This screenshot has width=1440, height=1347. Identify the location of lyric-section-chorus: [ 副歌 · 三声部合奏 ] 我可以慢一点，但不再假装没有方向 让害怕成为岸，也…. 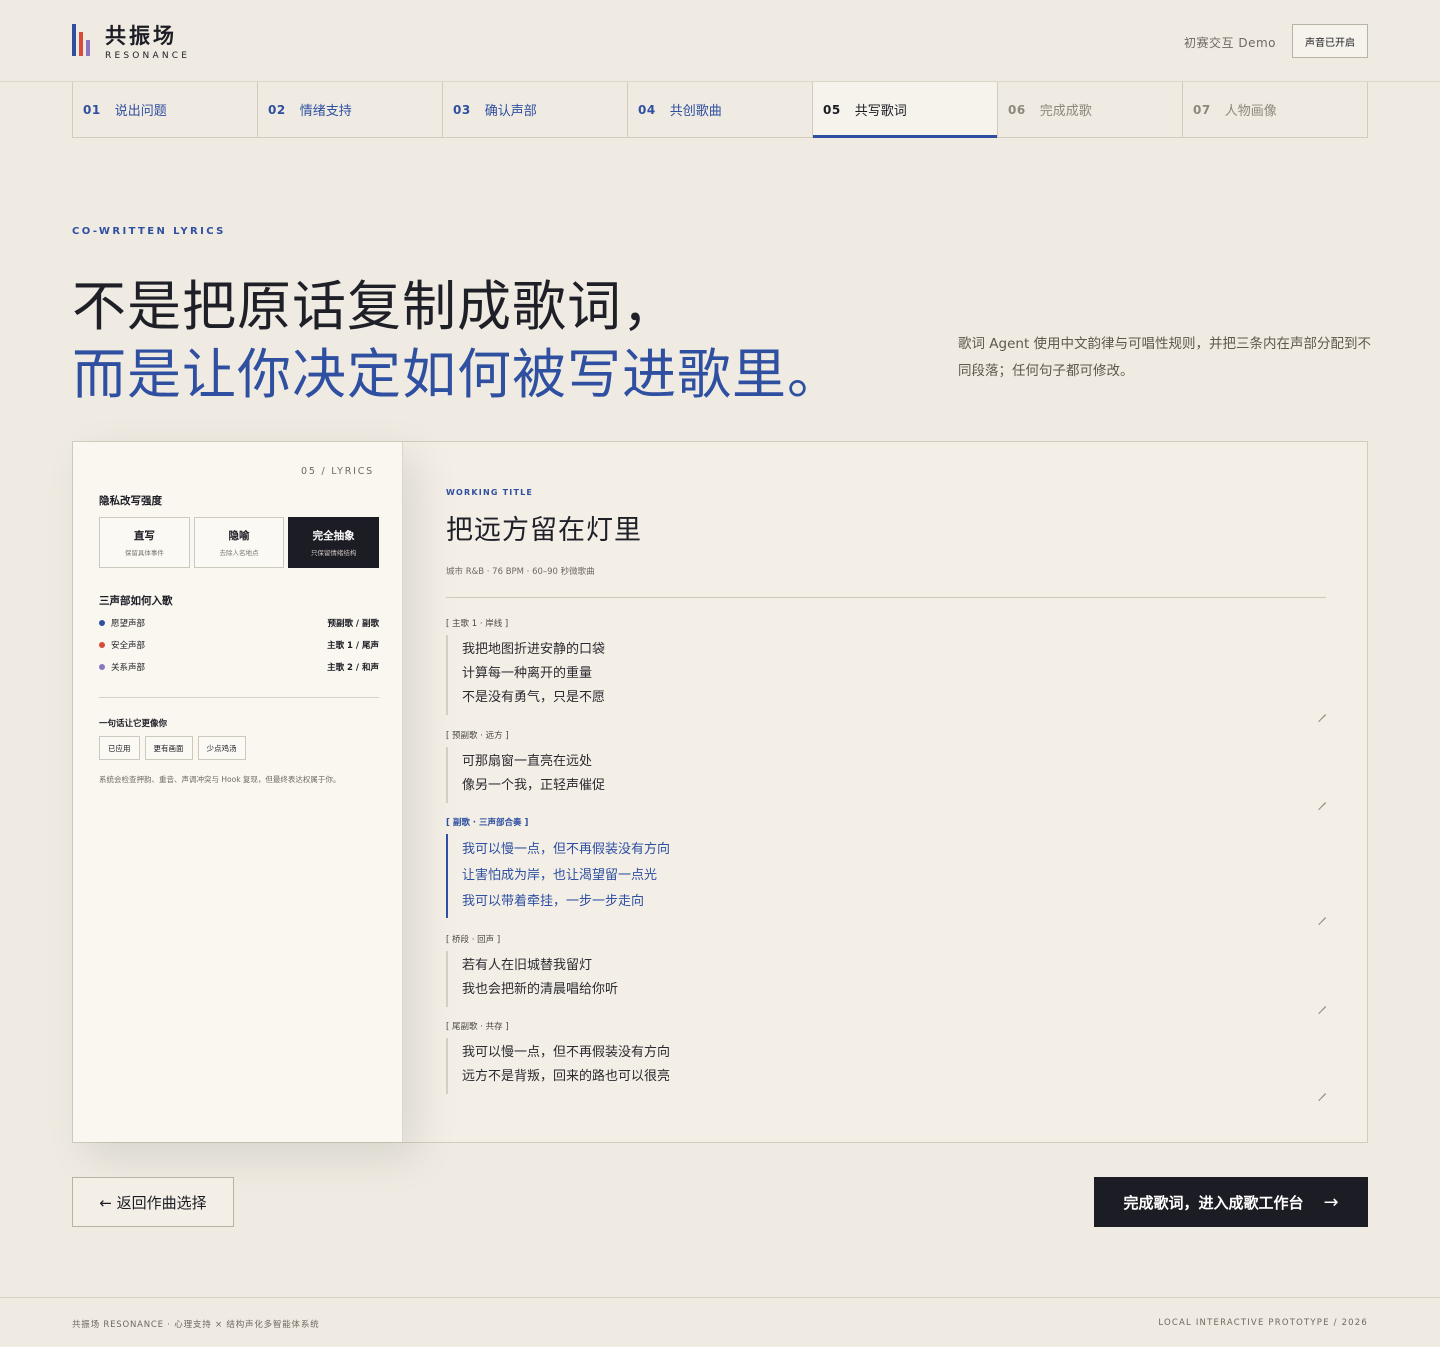
(886, 867).